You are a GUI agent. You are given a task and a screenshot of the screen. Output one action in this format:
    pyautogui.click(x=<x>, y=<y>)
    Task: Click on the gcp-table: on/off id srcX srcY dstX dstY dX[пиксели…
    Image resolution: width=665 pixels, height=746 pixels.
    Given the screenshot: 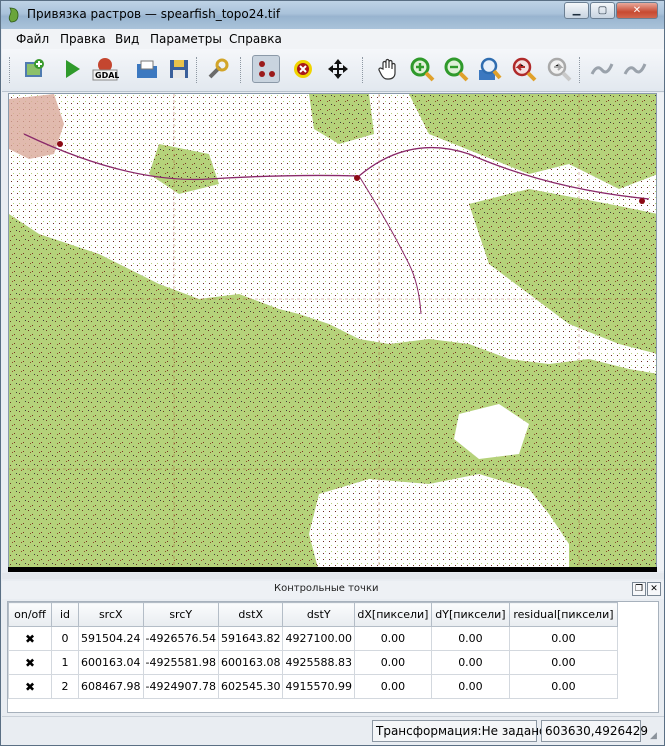 What is the action you would take?
    pyautogui.click(x=333, y=657)
    